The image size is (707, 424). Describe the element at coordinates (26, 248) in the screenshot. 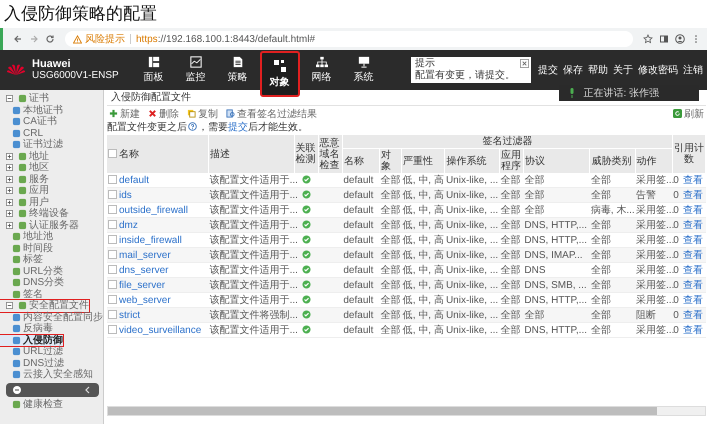

I see `tree-item: 时间段` at that location.